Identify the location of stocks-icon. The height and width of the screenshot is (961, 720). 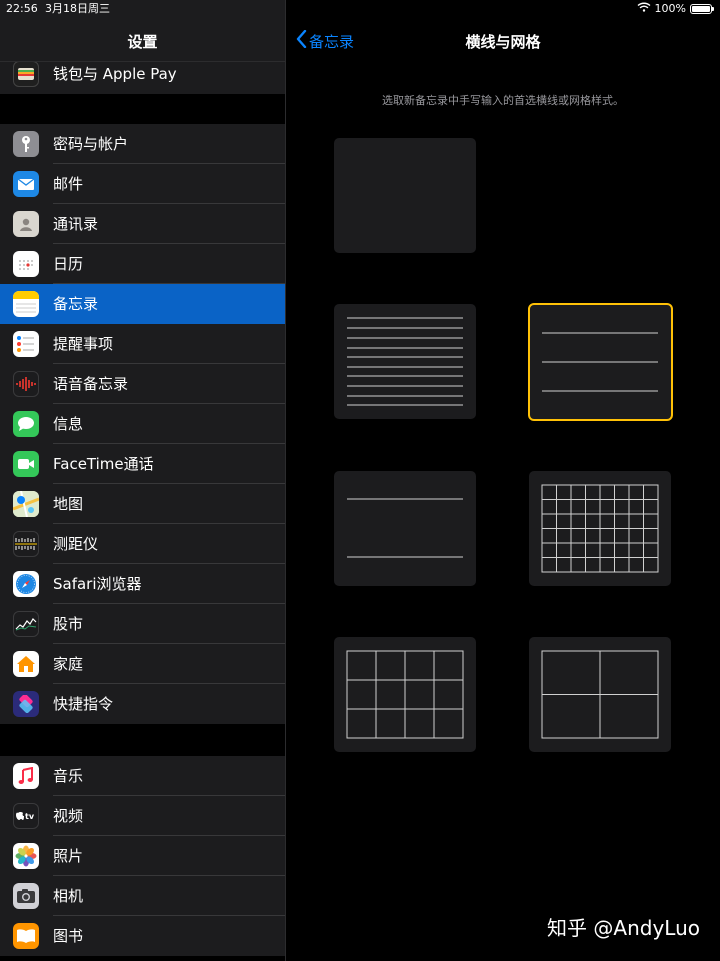
(26, 624).